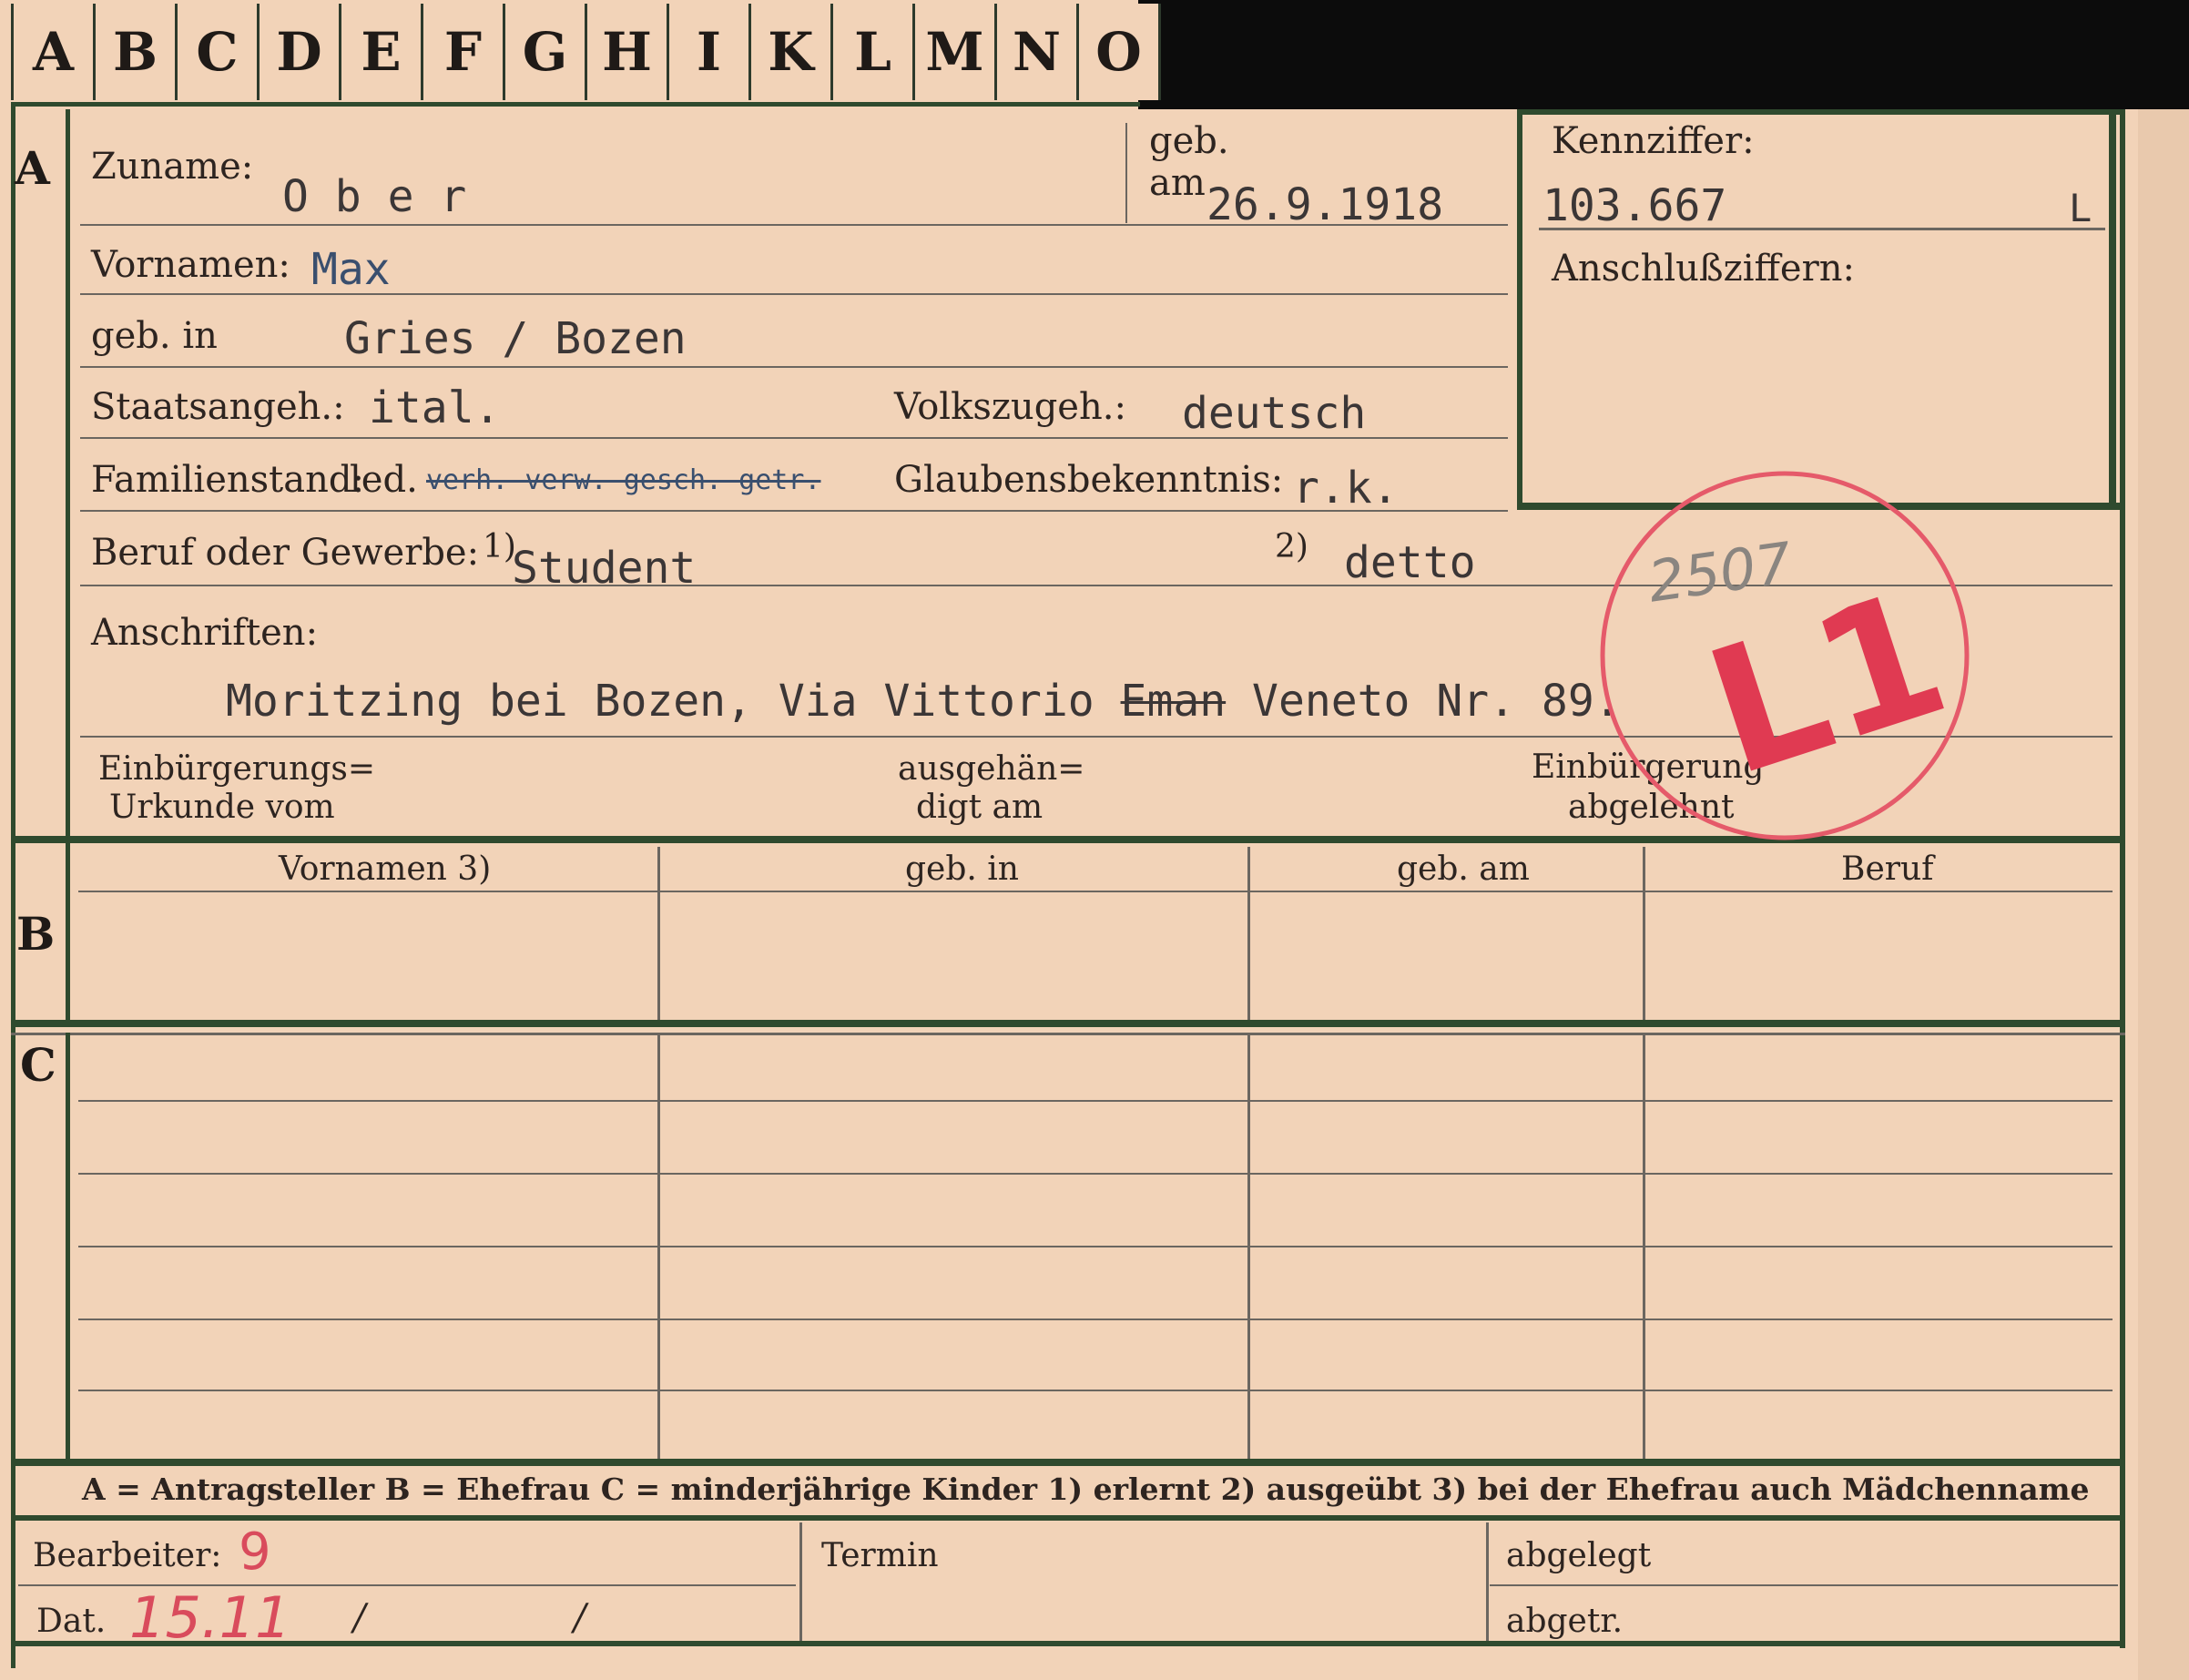 The height and width of the screenshot is (1680, 2189). I want to click on table-header-born-in: geb. in, so click(962, 869).